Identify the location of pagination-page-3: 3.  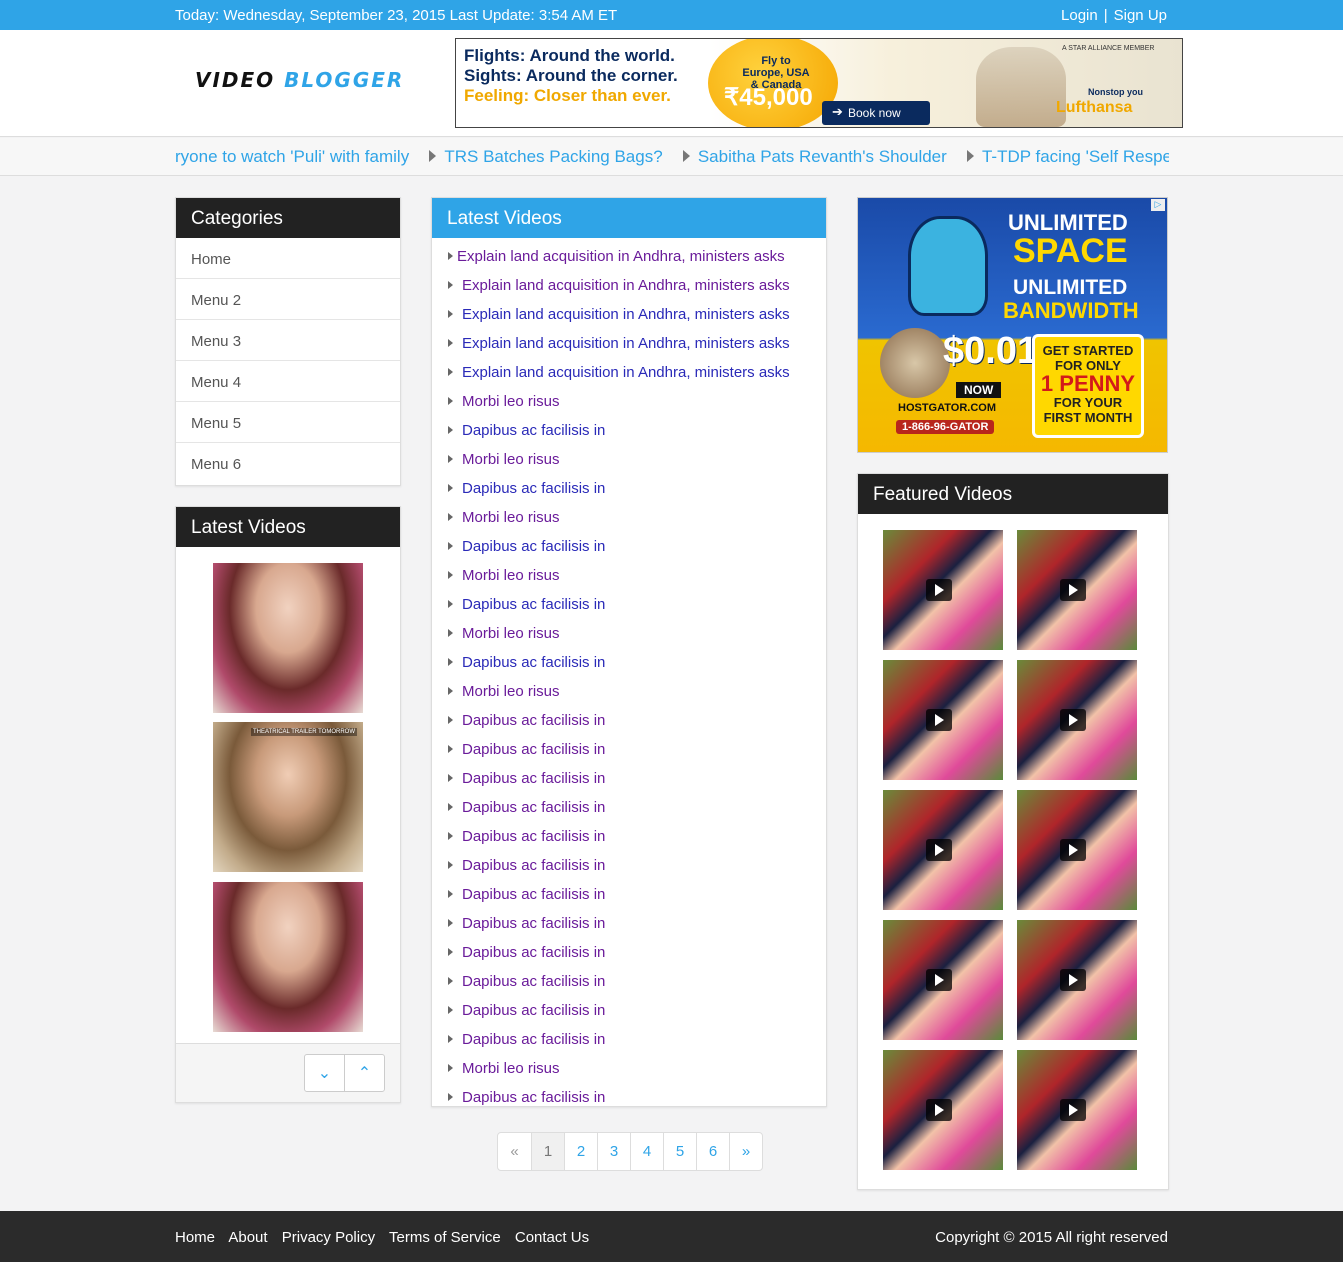
(613, 1151).